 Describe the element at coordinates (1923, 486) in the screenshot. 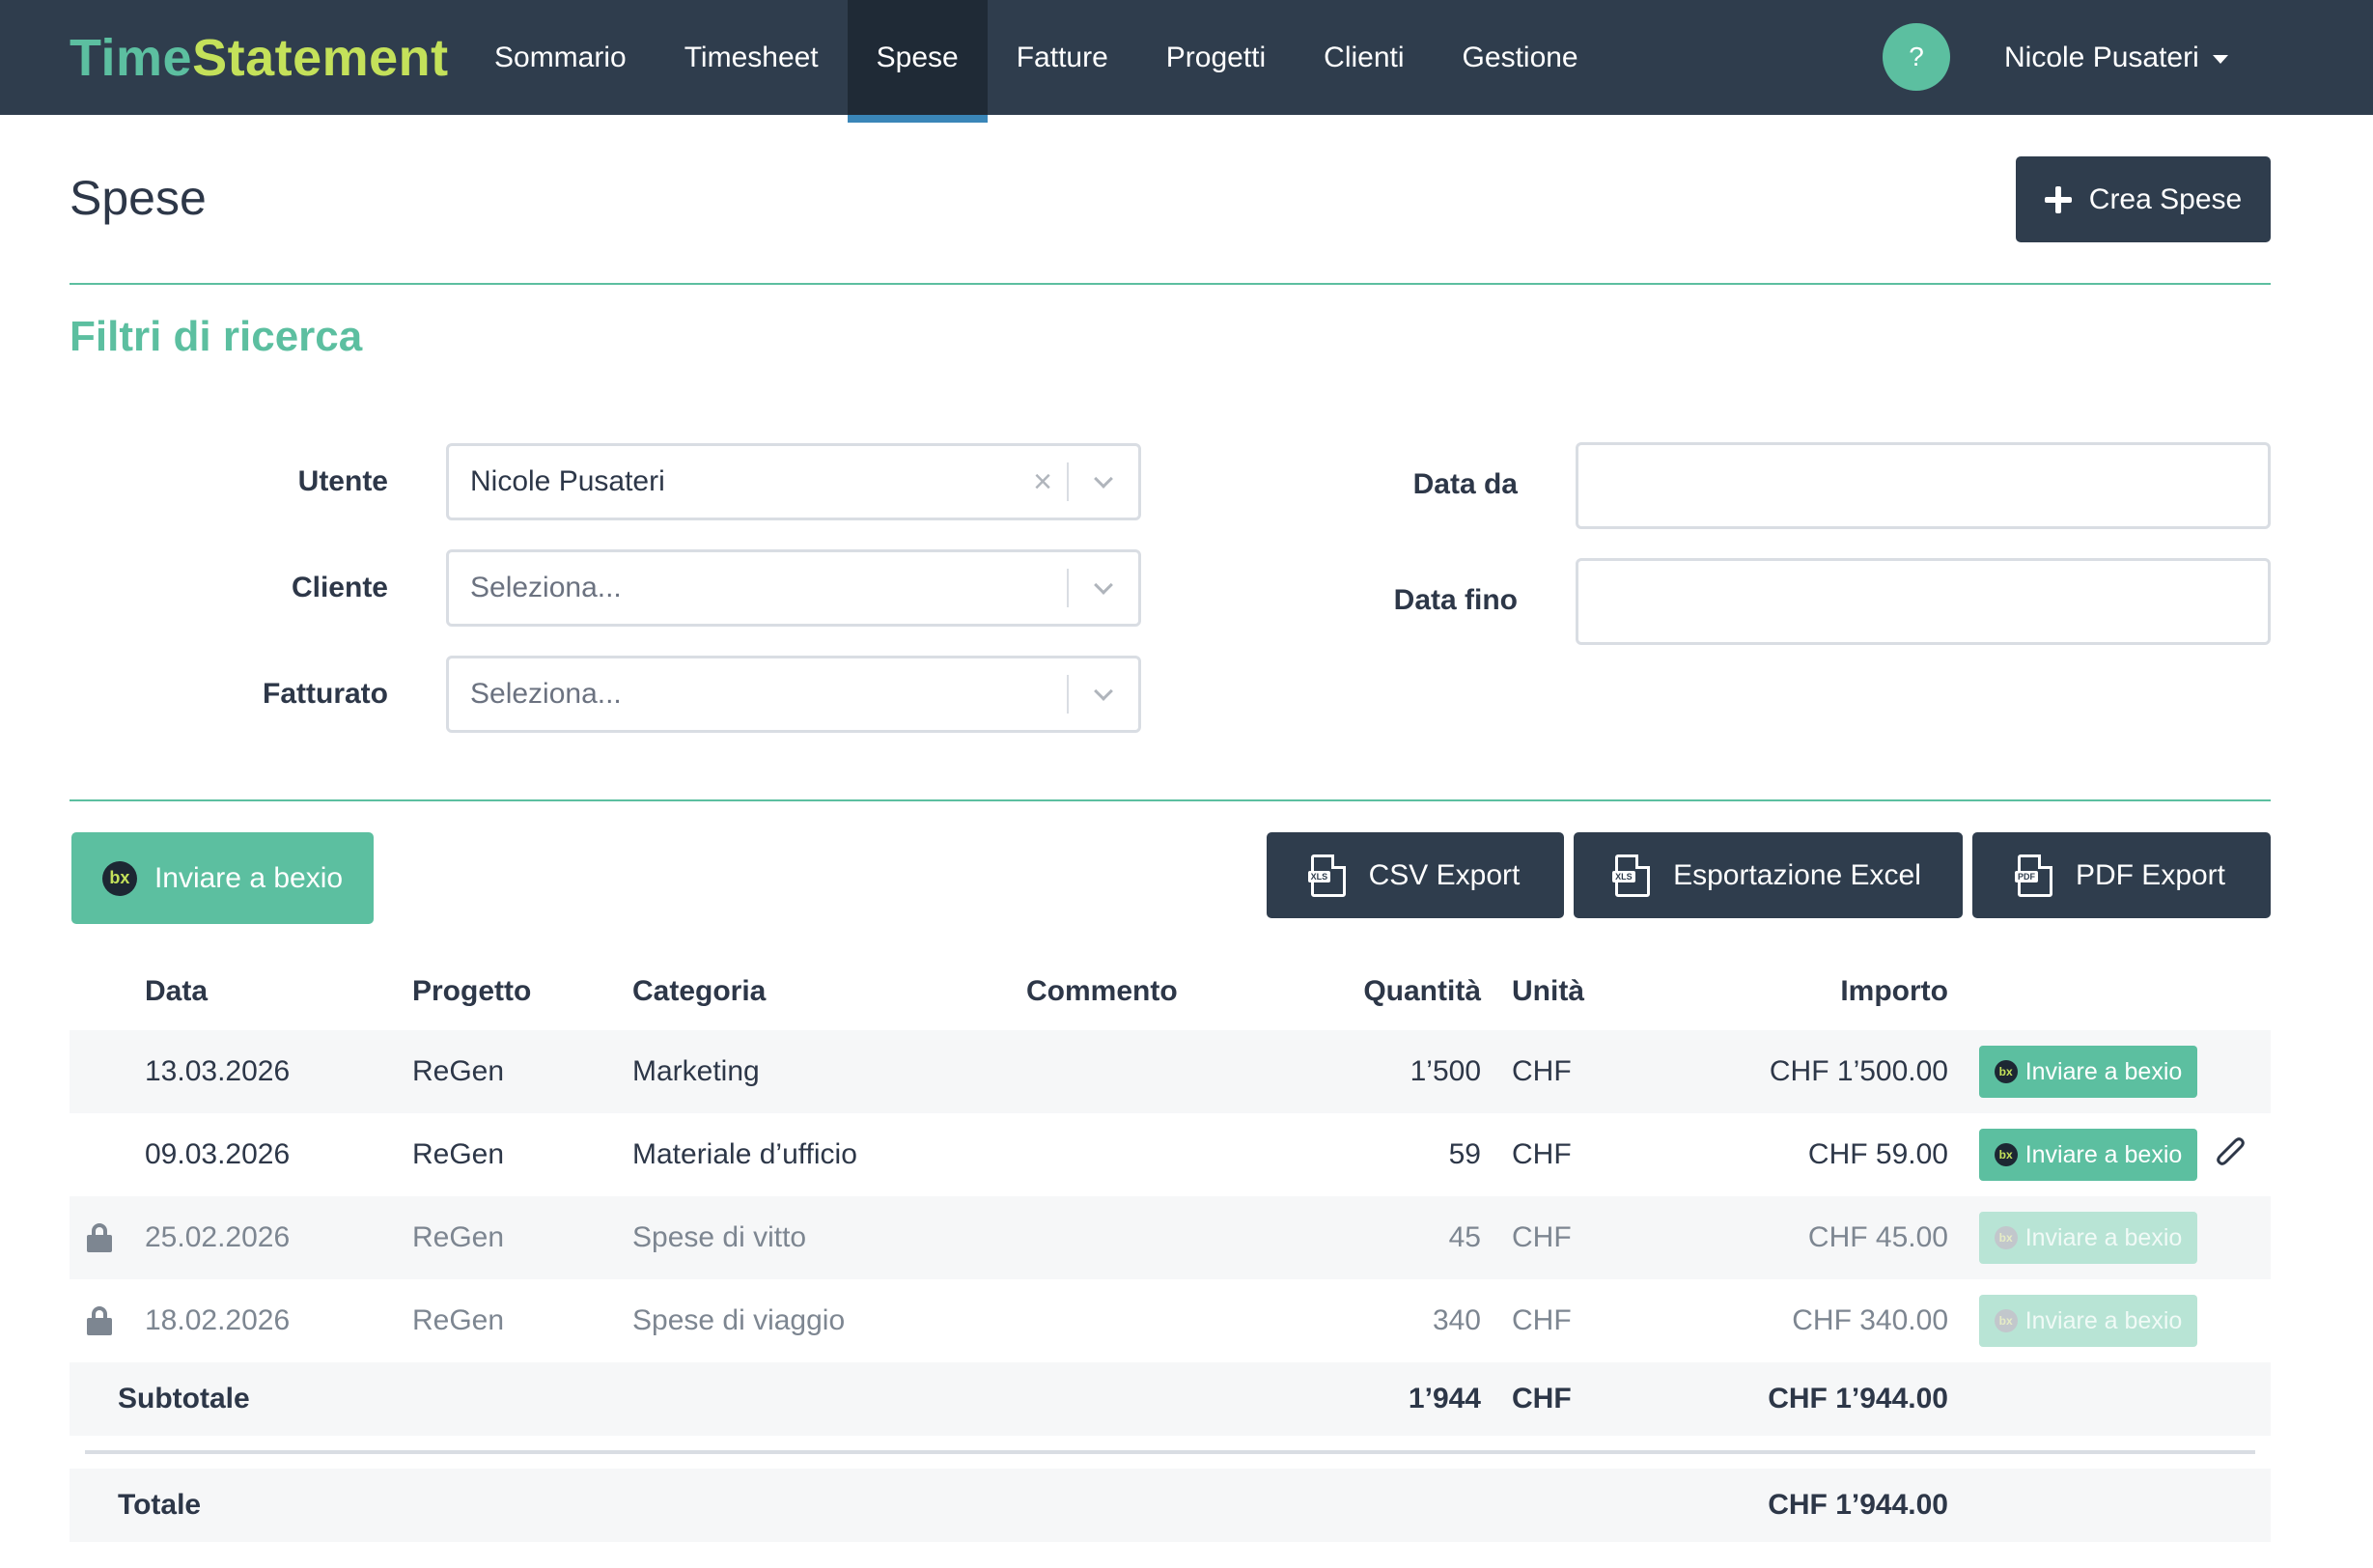

I see `data-da-input` at that location.